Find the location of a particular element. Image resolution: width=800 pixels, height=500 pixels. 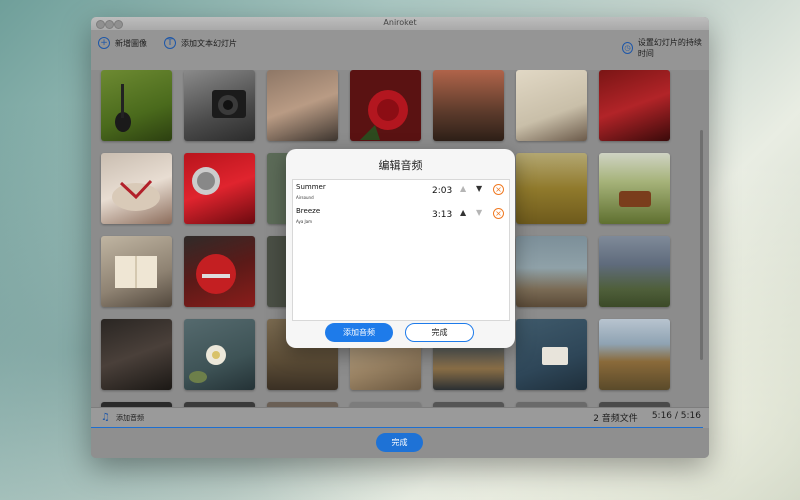

plus-circle-icon: + is located at coordinates (104, 43).